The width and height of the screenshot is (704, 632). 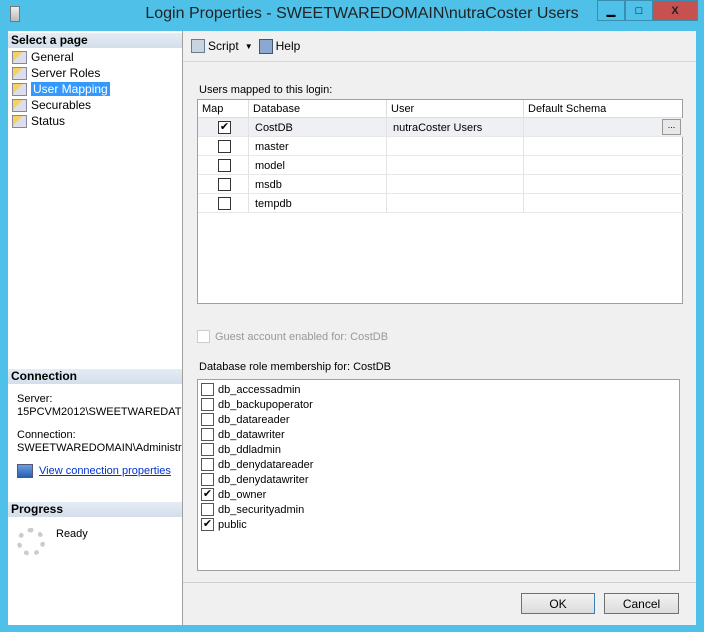 What do you see at coordinates (105, 471) in the screenshot?
I see `view-connection-properties-link: View connection properties` at bounding box center [105, 471].